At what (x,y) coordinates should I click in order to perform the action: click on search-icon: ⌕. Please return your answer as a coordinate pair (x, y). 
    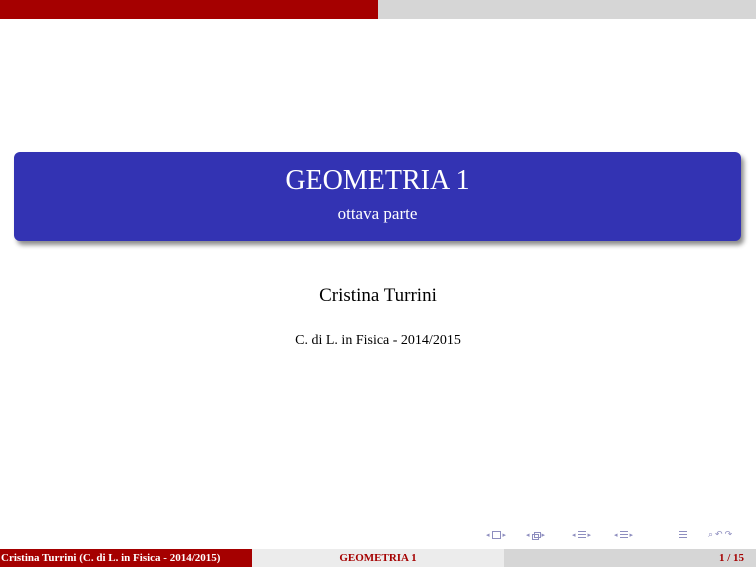
    Looking at the image, I should click on (710, 535).